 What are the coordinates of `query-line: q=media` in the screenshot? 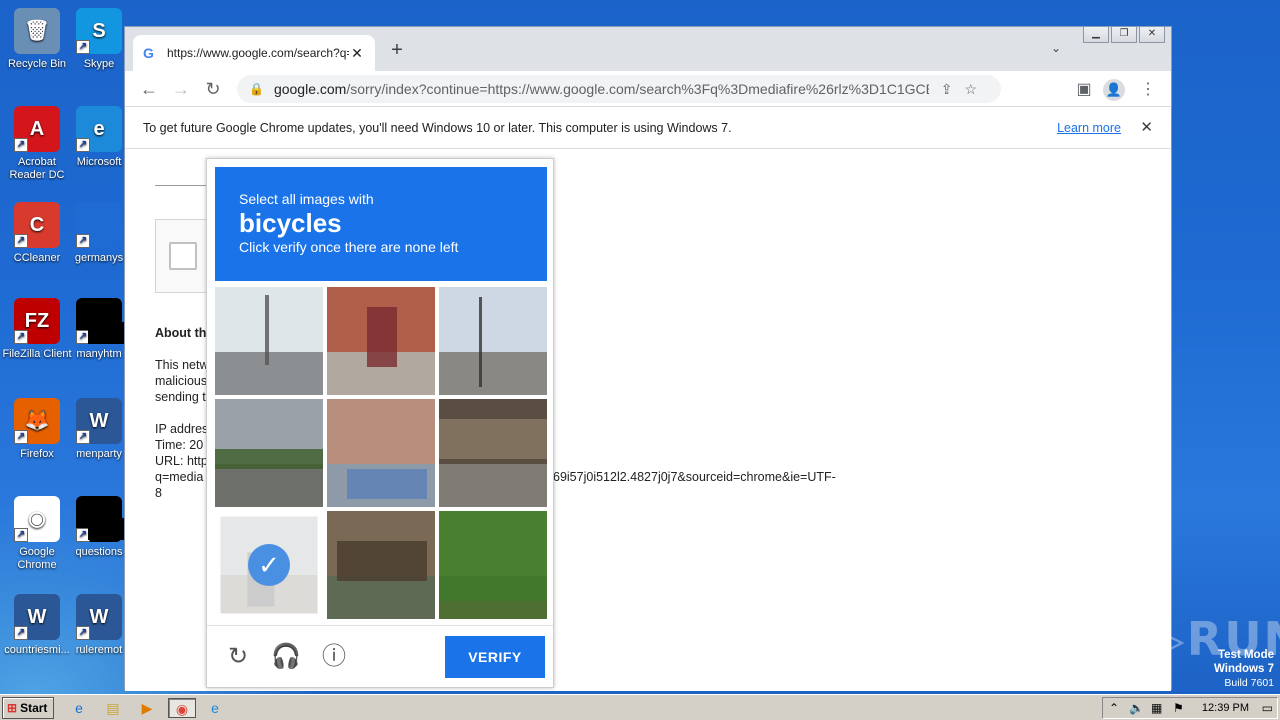 It's located at (179, 477).